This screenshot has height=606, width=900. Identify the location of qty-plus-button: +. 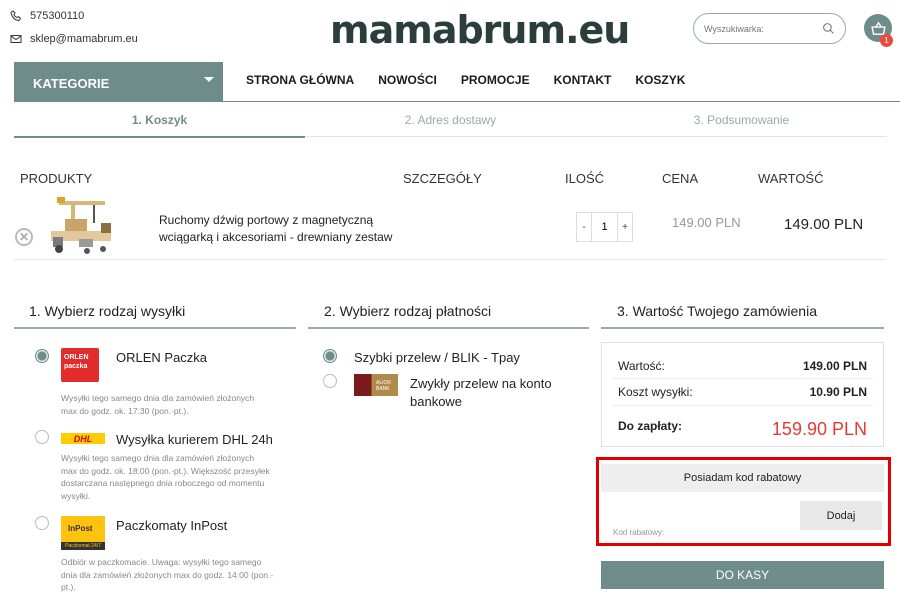
(625, 227).